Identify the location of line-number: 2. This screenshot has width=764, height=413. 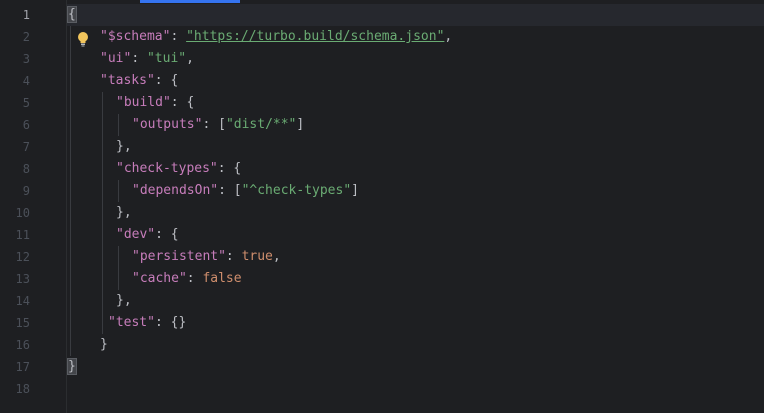
(26, 37).